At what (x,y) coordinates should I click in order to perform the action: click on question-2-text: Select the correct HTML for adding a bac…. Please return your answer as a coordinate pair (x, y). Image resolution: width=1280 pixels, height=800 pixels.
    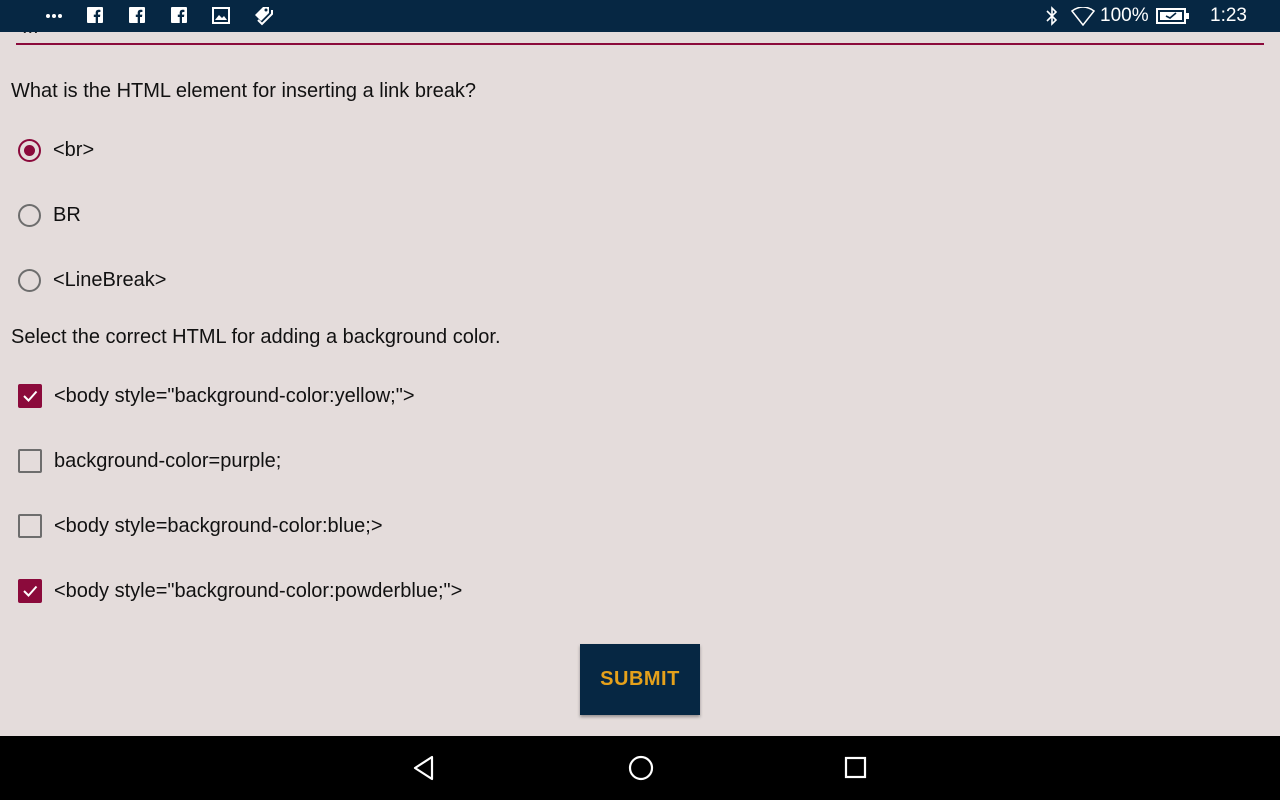
    Looking at the image, I should click on (256, 337).